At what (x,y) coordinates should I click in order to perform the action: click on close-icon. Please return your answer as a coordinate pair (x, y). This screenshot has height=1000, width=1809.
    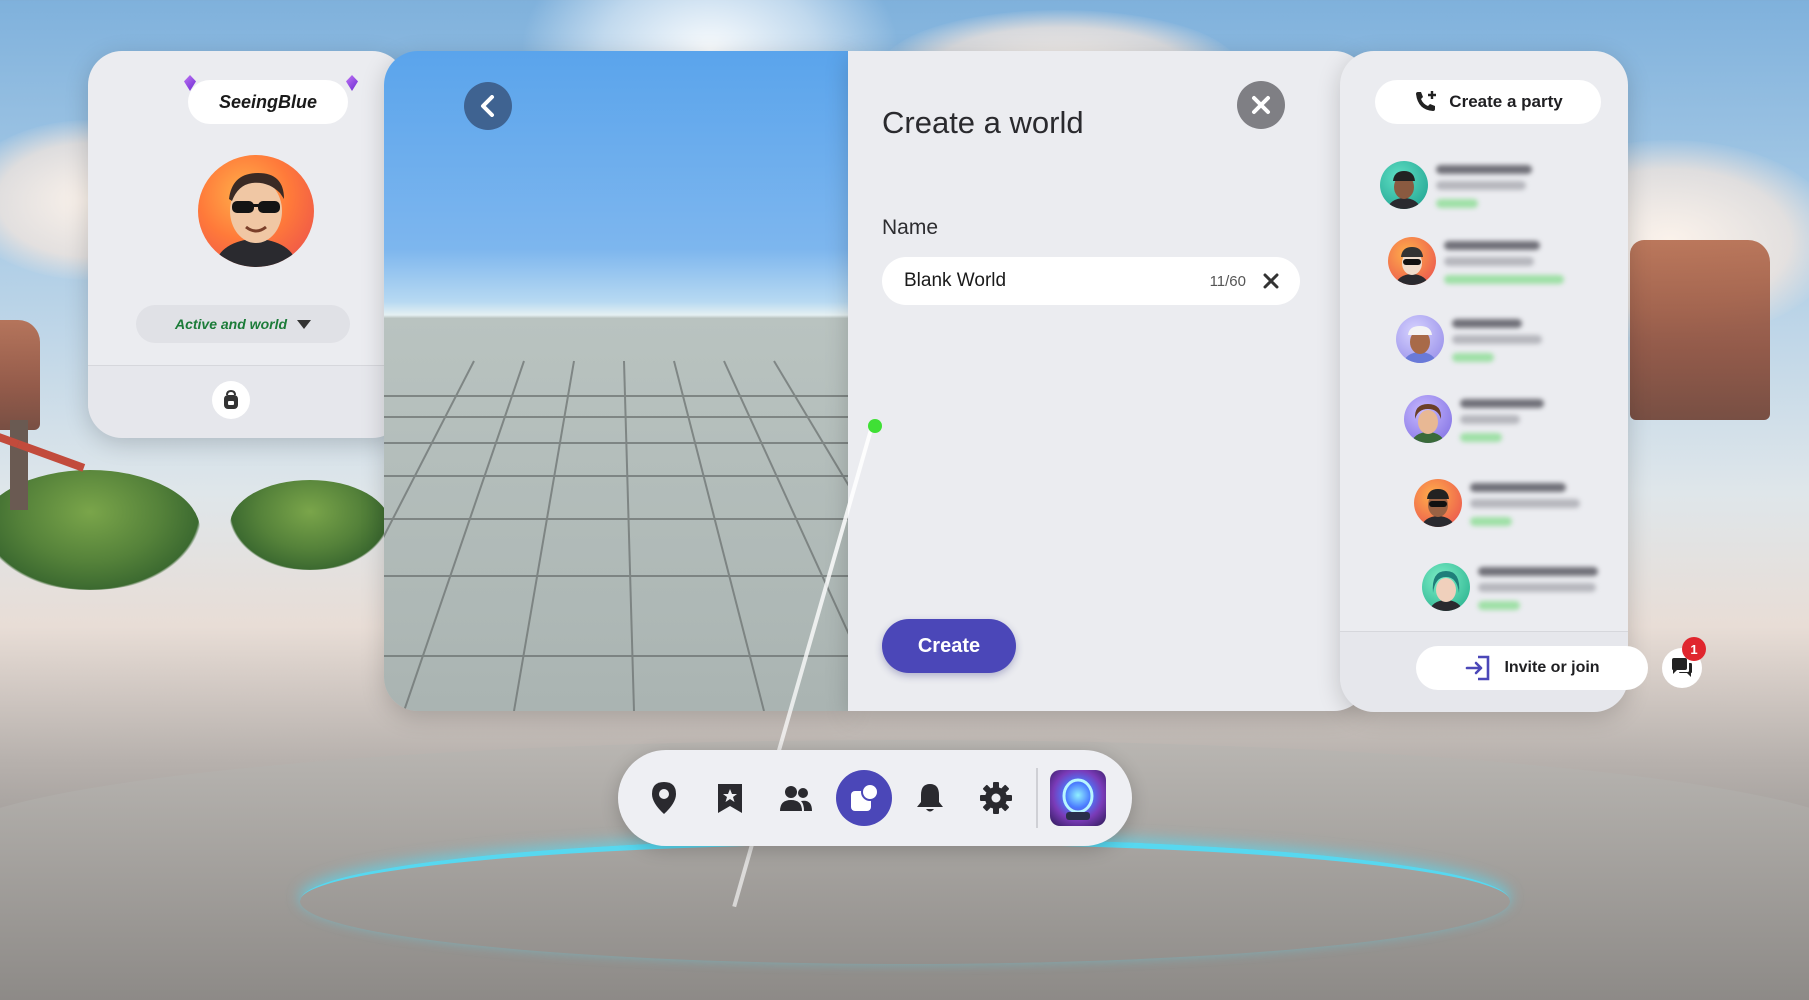
    Looking at the image, I should click on (1261, 105).